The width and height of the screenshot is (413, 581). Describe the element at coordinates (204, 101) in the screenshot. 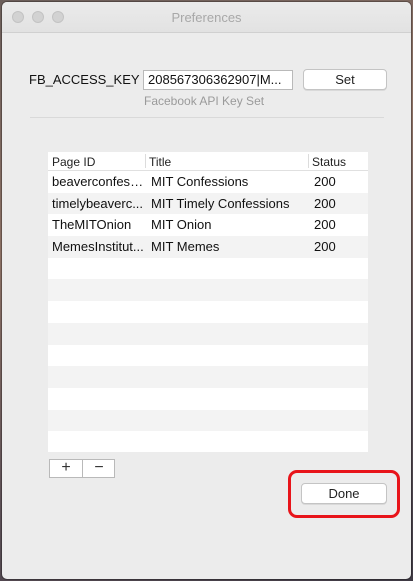

I see `api-key-status: Facebook API Key Set` at that location.